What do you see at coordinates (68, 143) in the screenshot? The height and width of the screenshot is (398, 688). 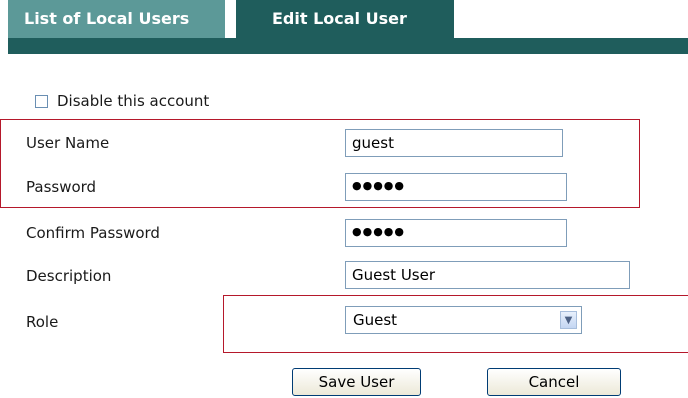 I see `username-label: User Name` at bounding box center [68, 143].